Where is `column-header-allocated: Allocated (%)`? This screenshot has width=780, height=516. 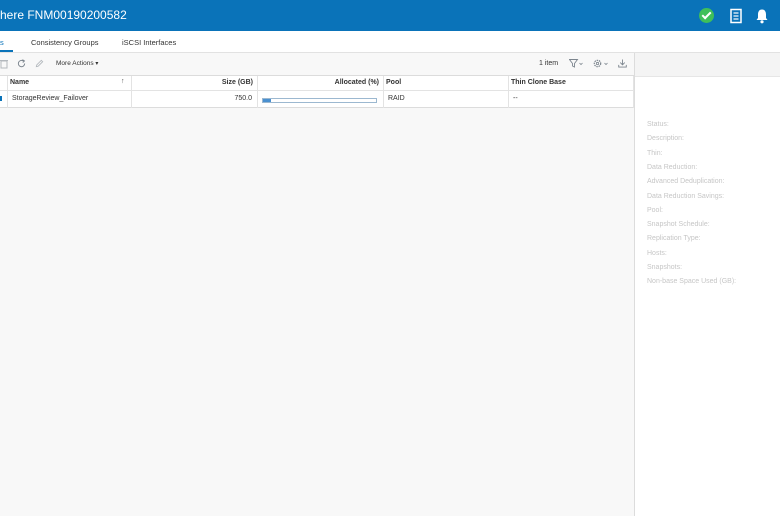 column-header-allocated: Allocated (%) is located at coordinates (319, 82).